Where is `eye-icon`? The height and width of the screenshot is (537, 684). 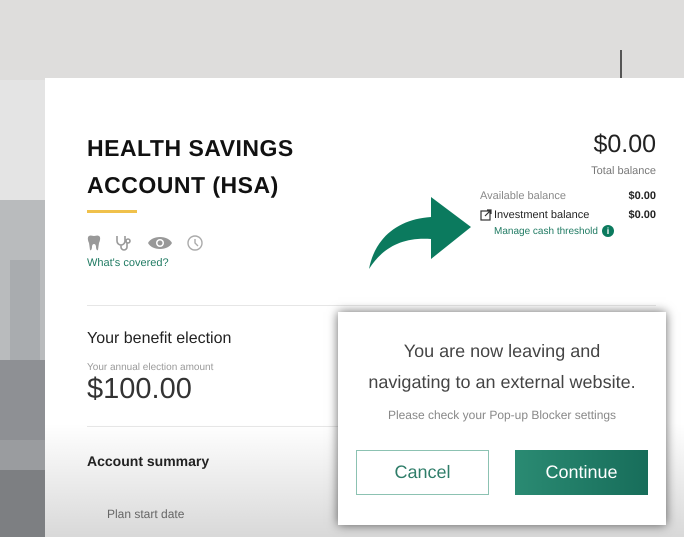 eye-icon is located at coordinates (160, 243).